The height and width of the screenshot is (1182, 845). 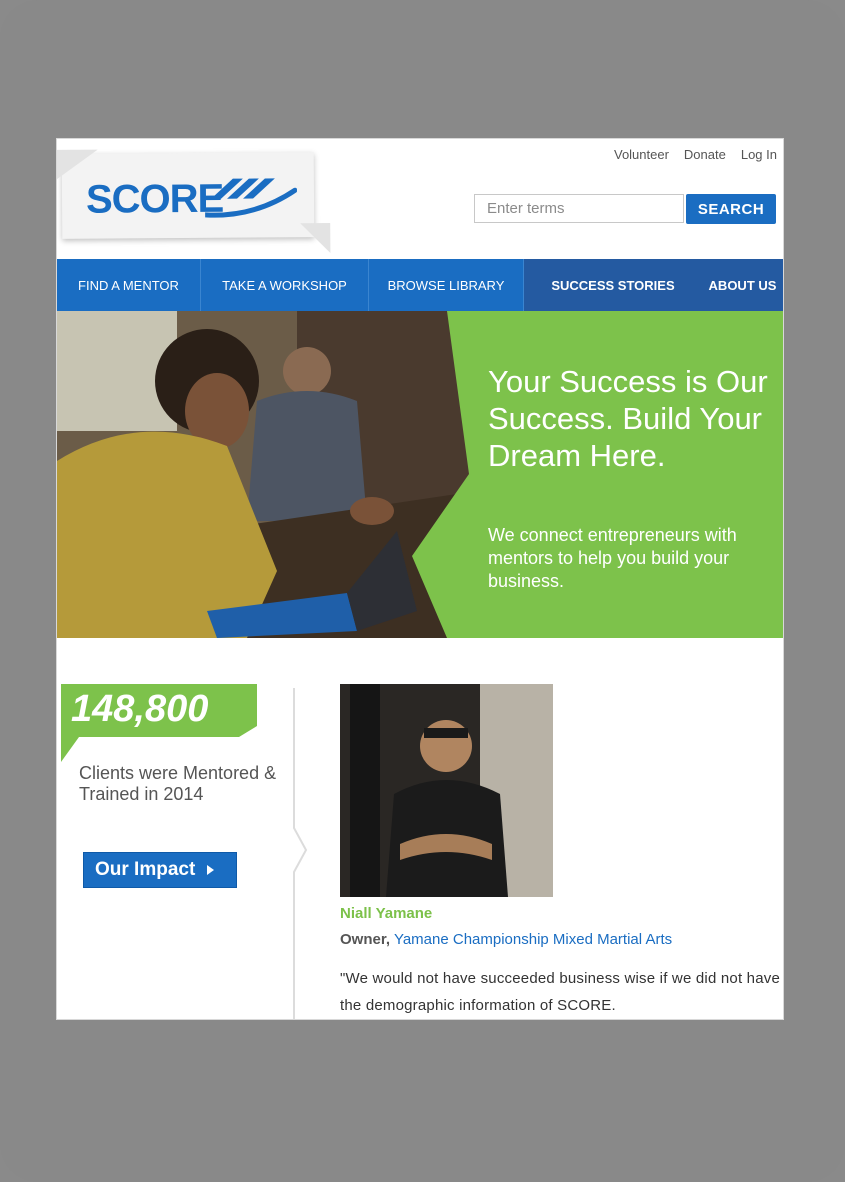 I want to click on our-impact-button: Our Impact, so click(x=160, y=870).